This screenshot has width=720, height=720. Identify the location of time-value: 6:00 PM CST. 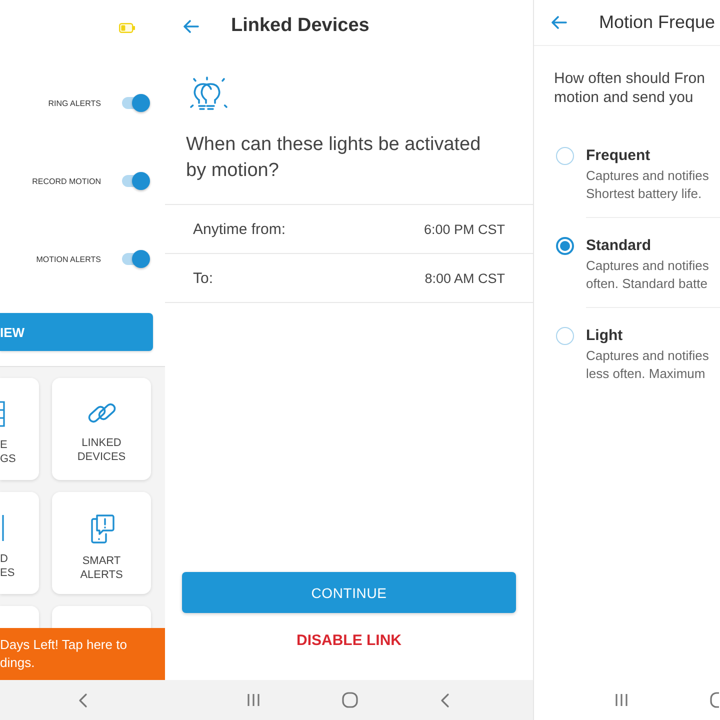
(464, 229).